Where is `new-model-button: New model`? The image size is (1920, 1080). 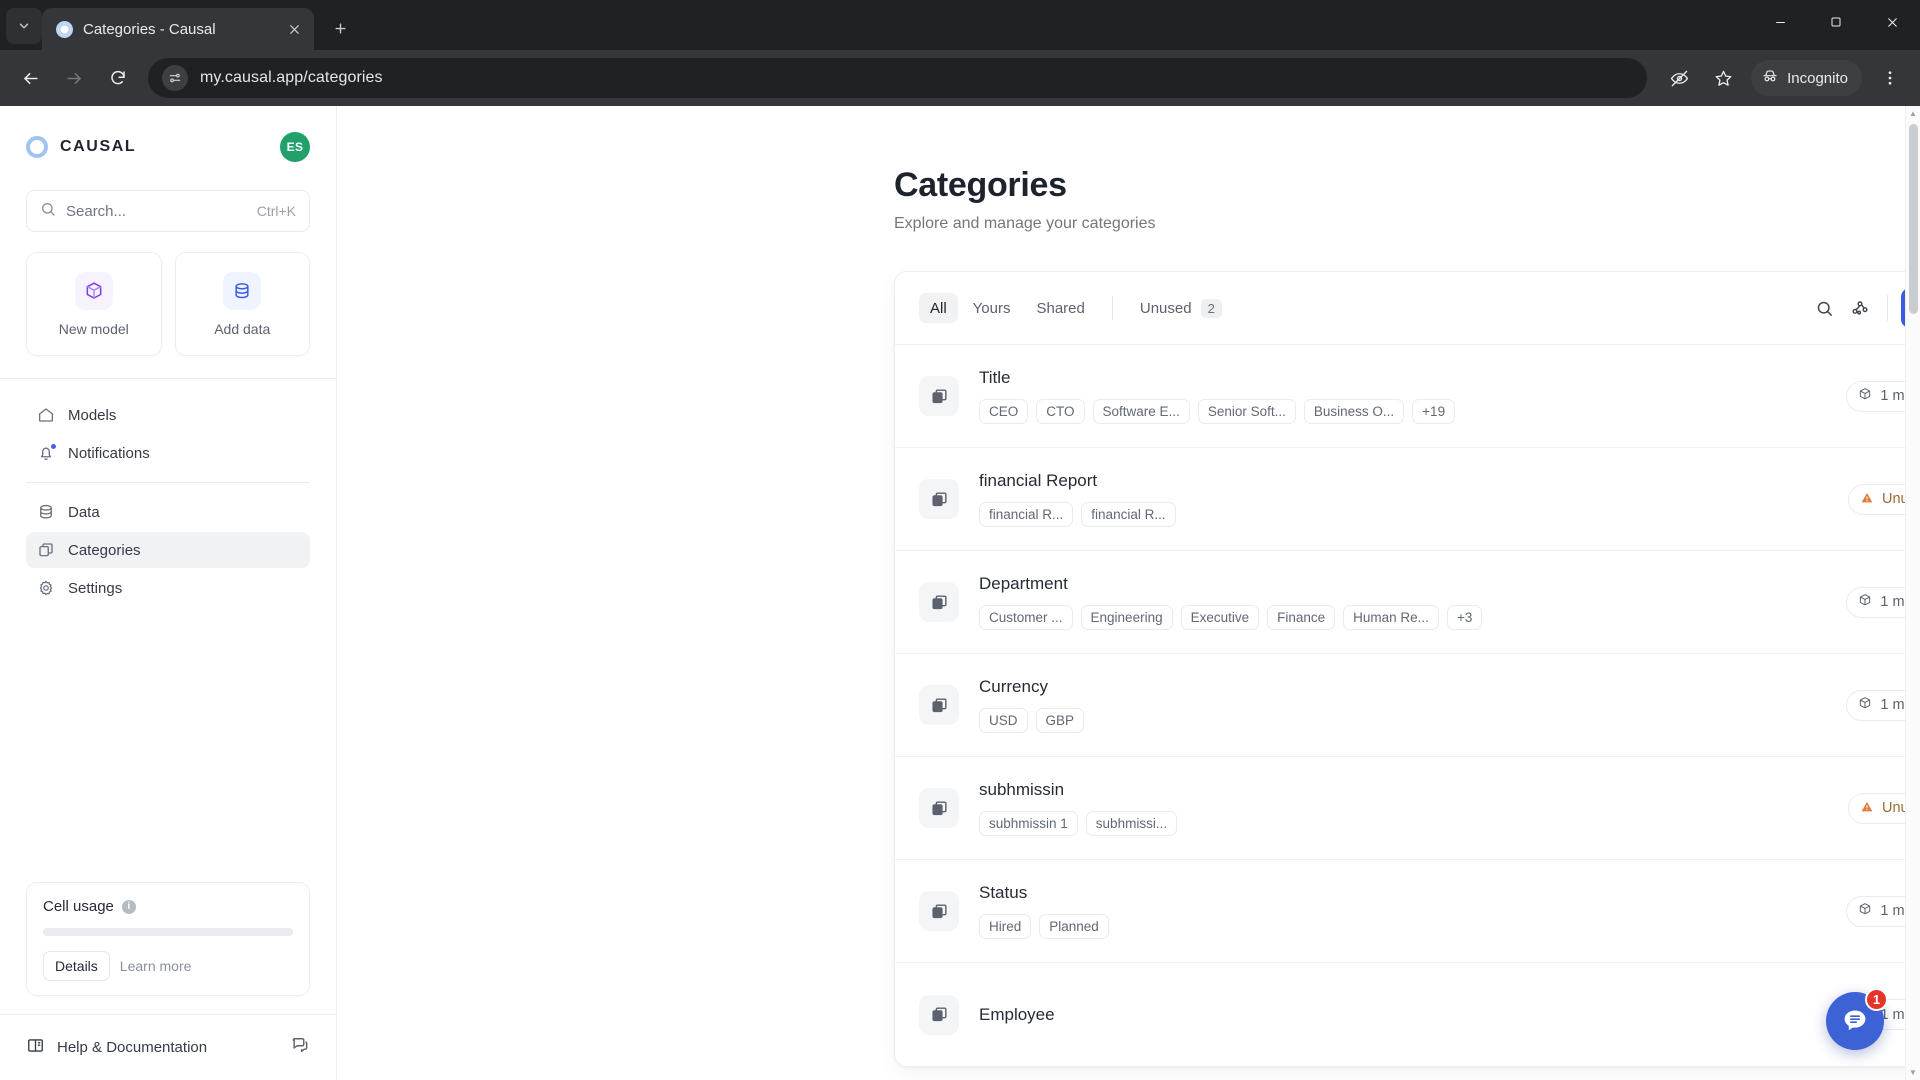 new-model-button: New model is located at coordinates (94, 304).